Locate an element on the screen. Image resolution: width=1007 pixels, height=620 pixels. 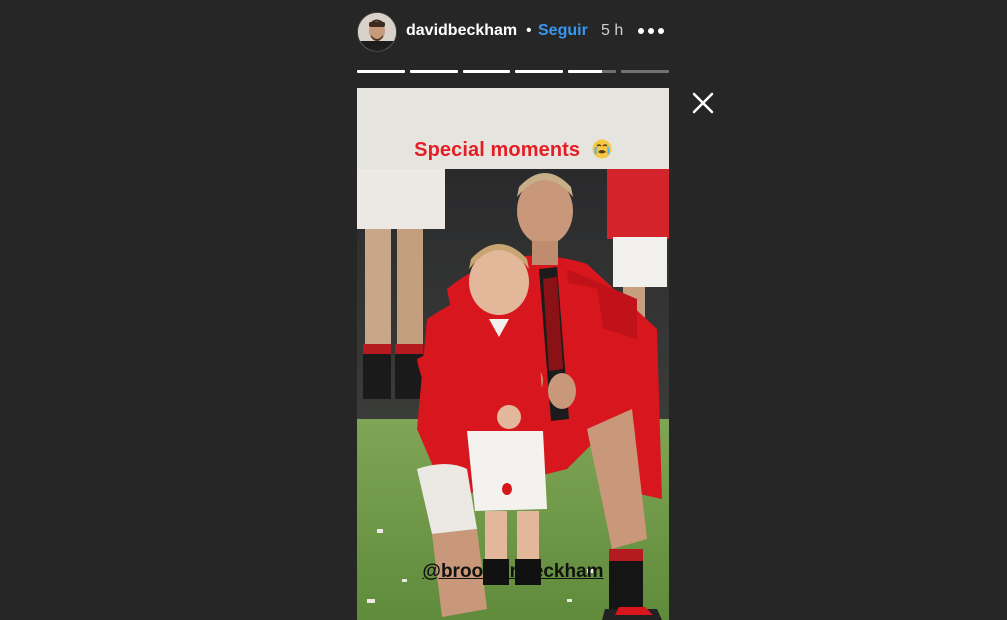
close-button is located at coordinates (703, 103).